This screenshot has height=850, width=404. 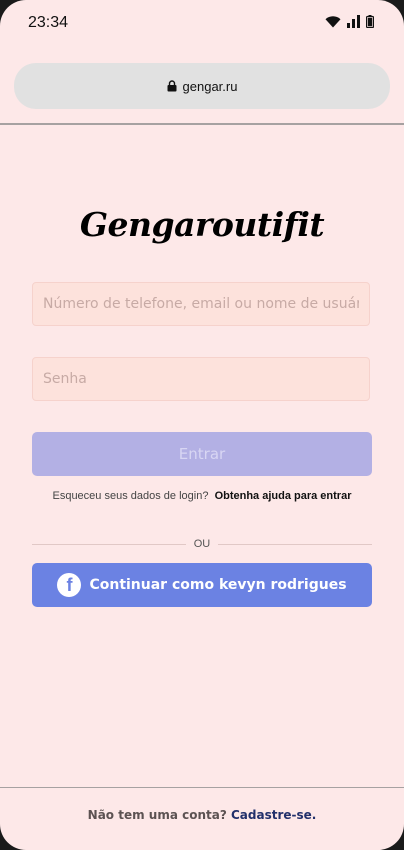 I want to click on status-bar: 23:34, so click(x=202, y=22).